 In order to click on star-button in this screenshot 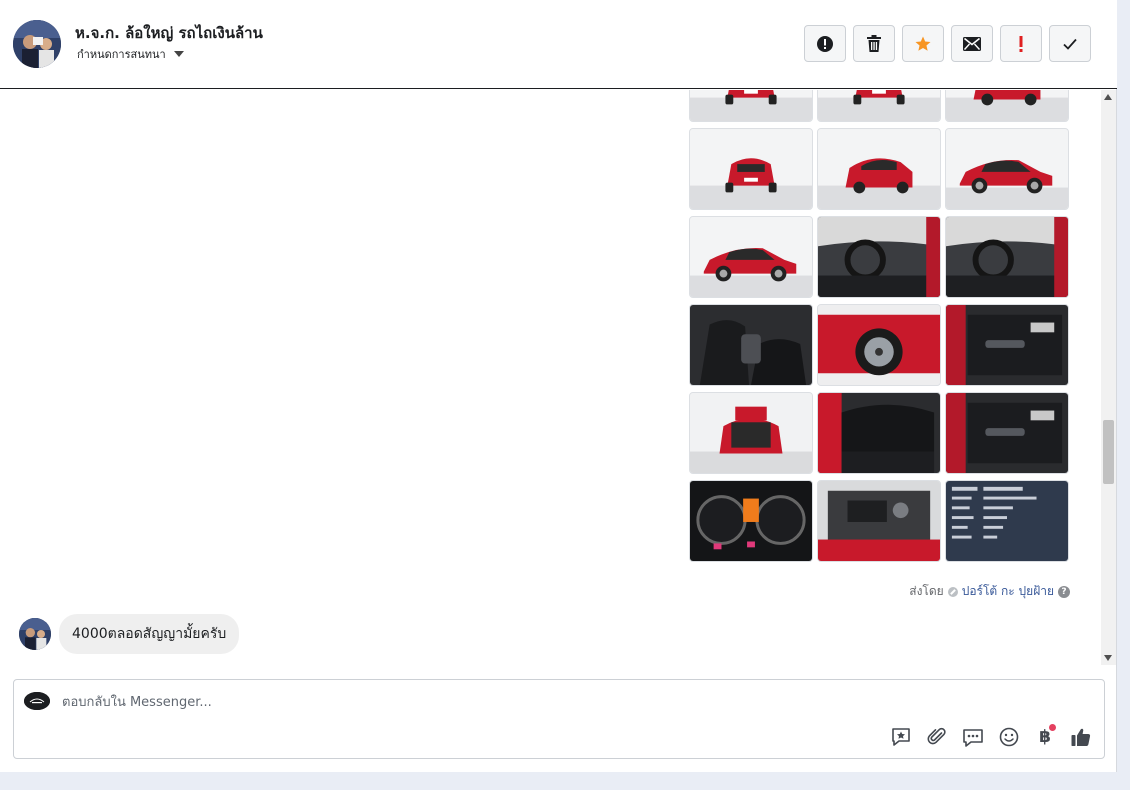, I will do `click(923, 43)`.